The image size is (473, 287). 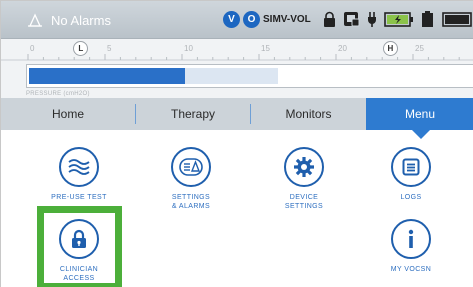 I want to click on logs-button: LOGS, so click(x=411, y=174).